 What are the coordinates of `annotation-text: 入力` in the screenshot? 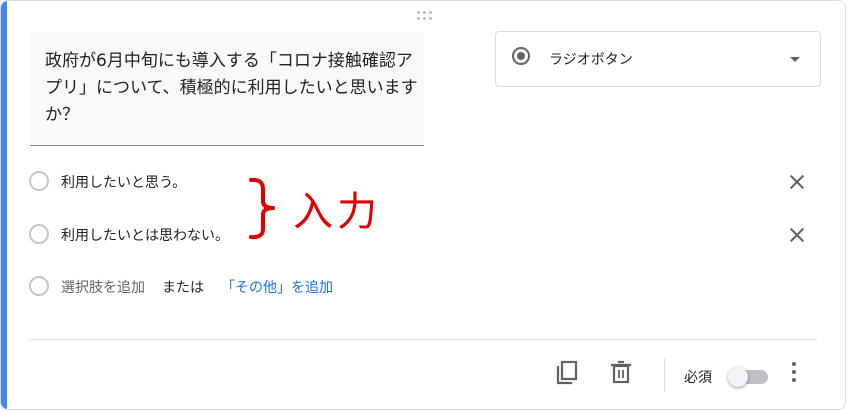 It's located at (337, 212).